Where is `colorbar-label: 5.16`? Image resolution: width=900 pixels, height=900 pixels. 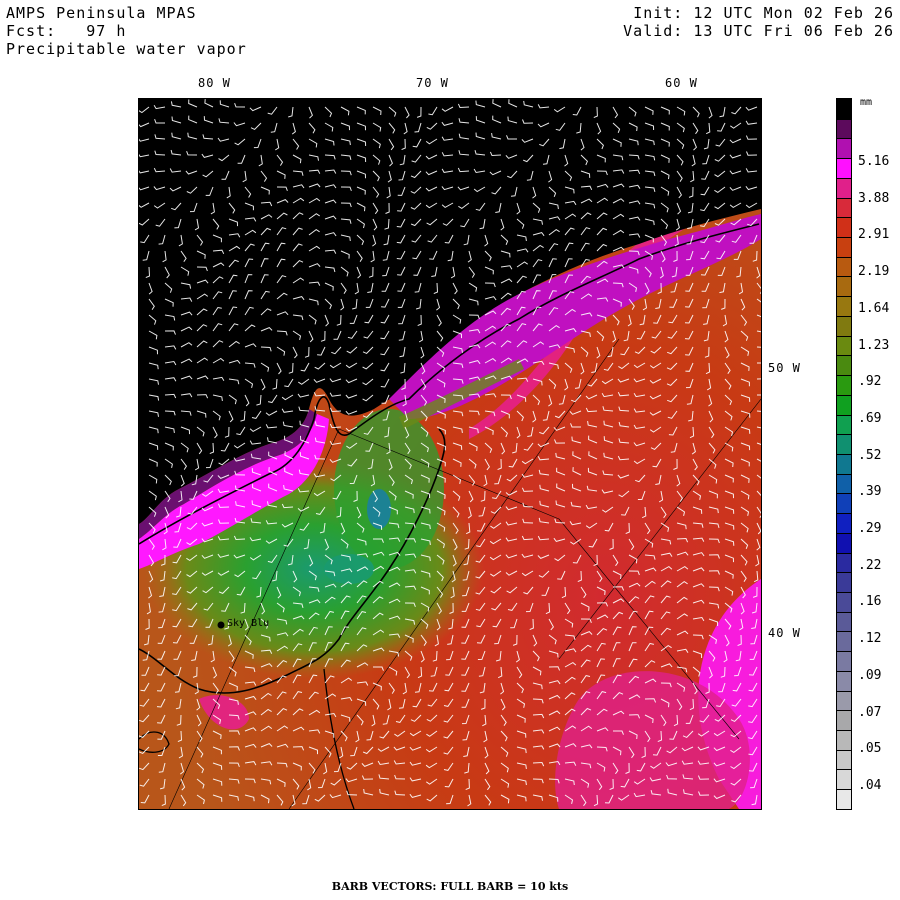 colorbar-label: 5.16 is located at coordinates (874, 161).